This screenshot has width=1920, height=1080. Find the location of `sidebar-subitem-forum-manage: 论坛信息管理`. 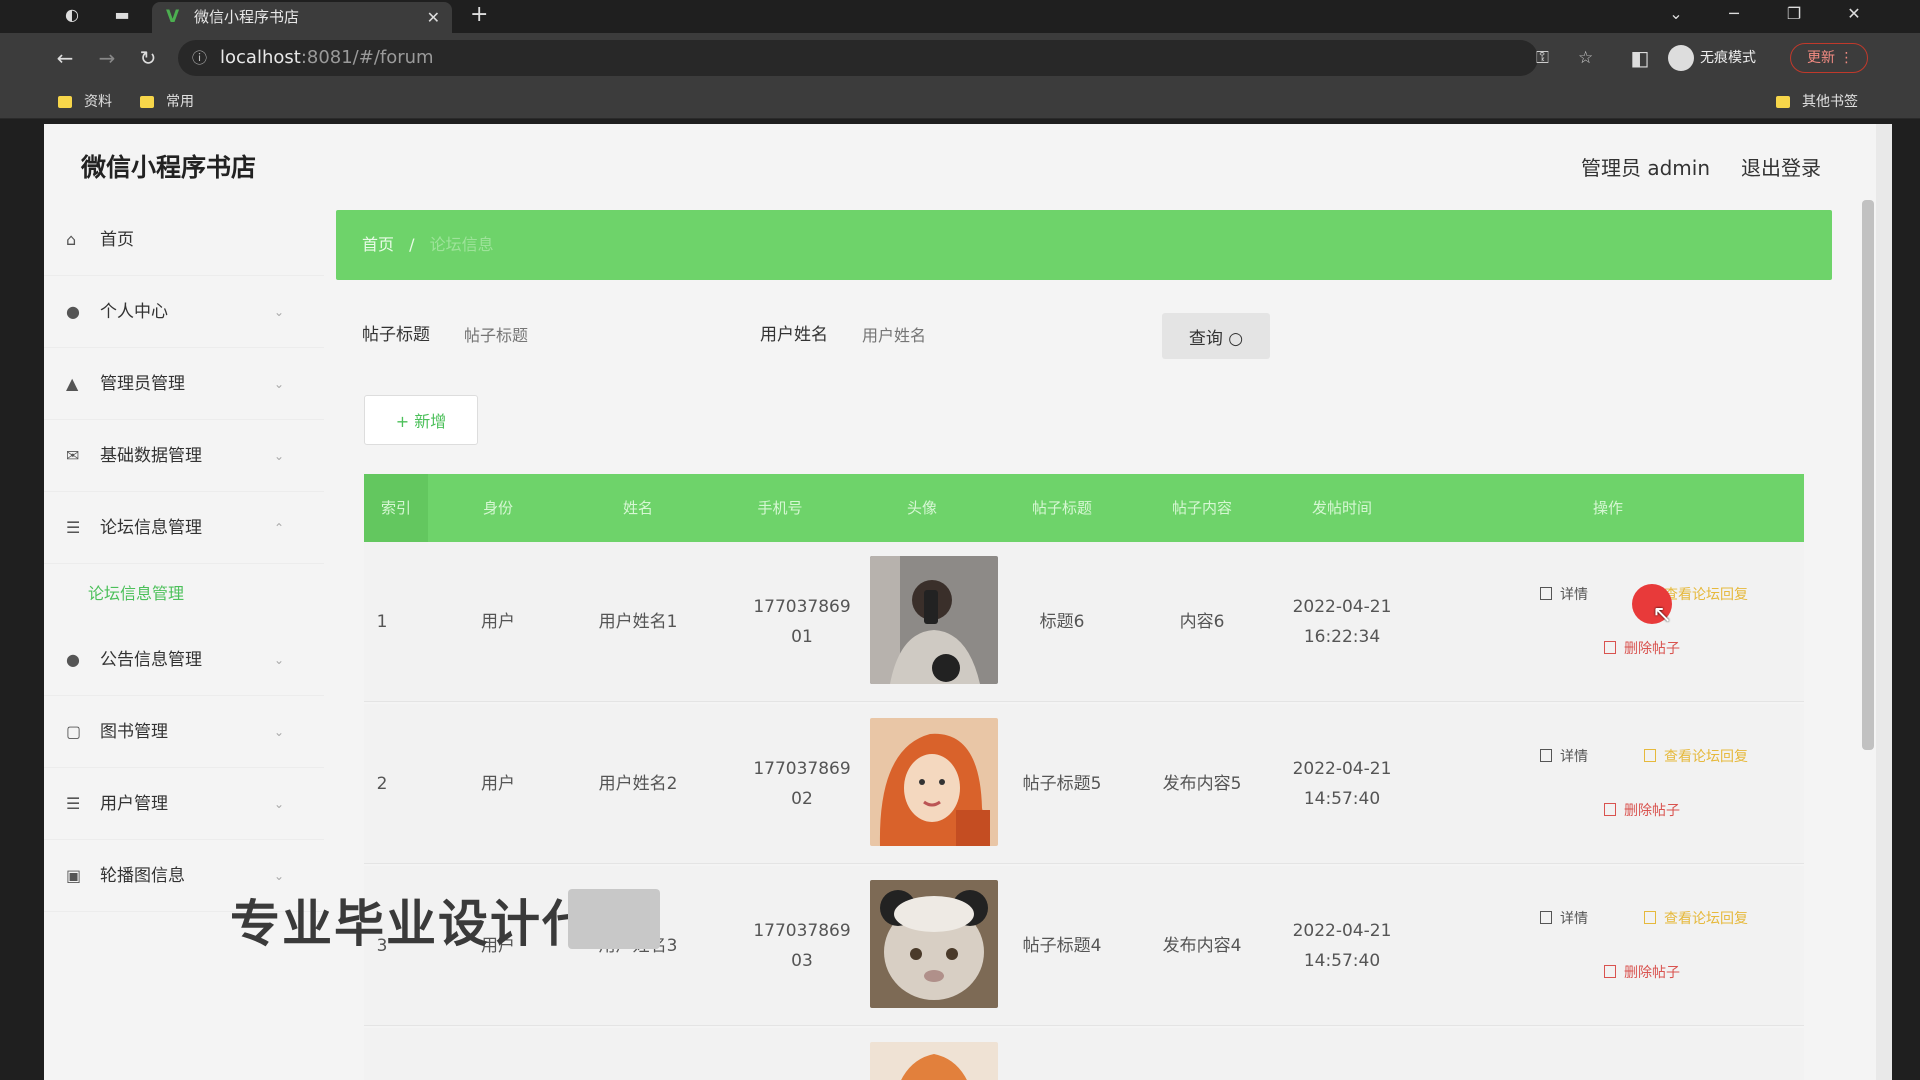

sidebar-subitem-forum-manage: 论坛信息管理 is located at coordinates (184, 594).